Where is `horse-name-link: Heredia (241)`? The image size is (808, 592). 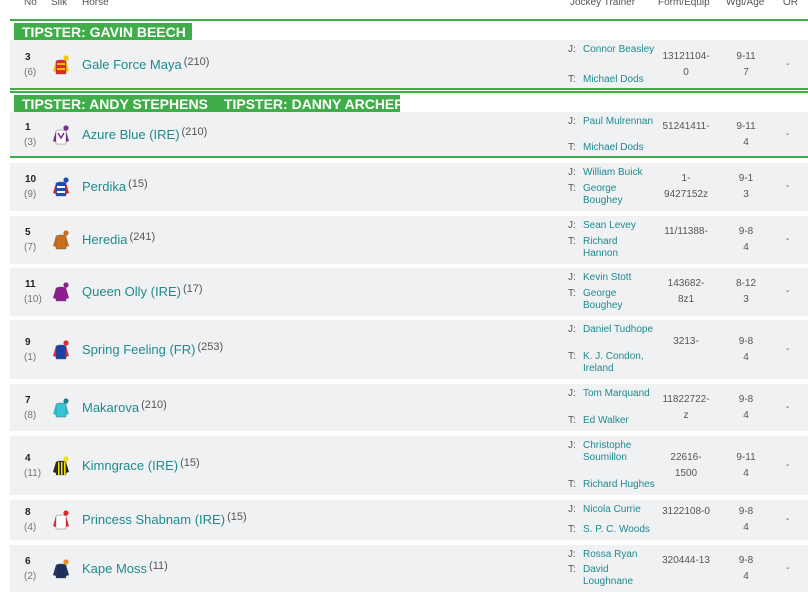
horse-name-link: Heredia (241) is located at coordinates (118, 239).